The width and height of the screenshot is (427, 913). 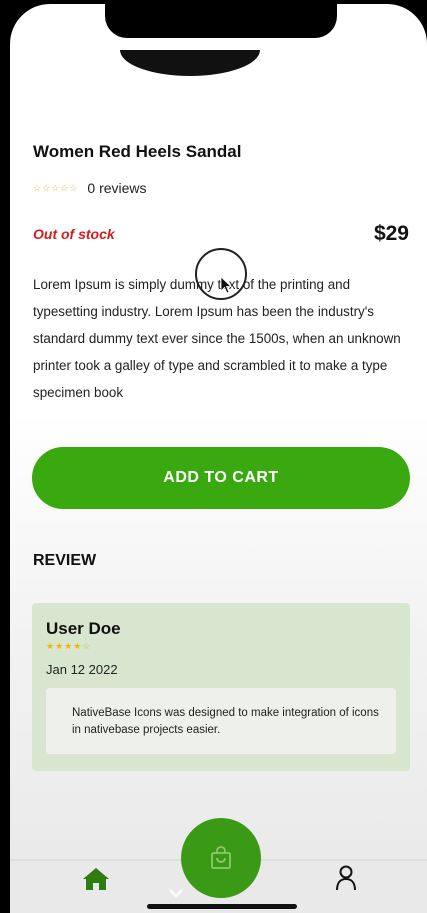 I want to click on review-section-heading: REVIEW, so click(x=65, y=560).